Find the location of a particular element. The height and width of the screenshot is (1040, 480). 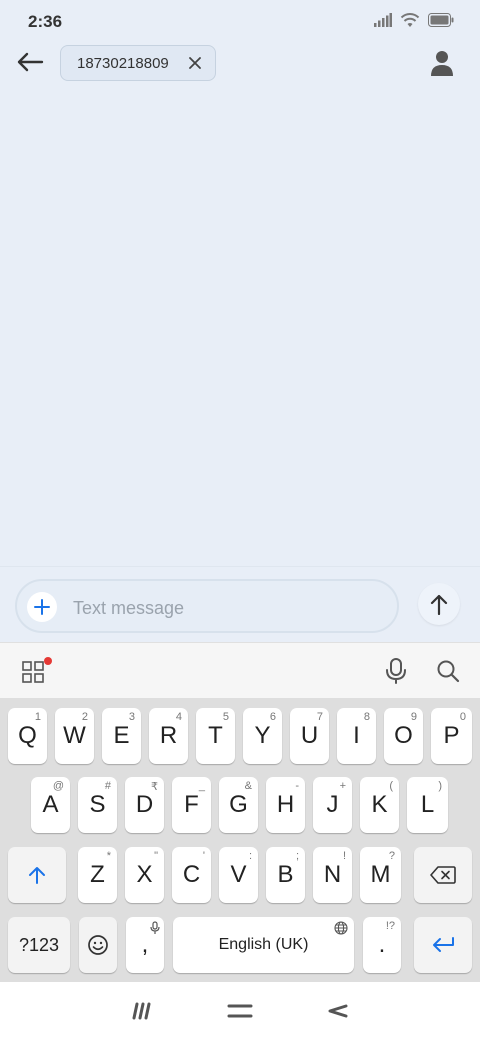

backspace-icon is located at coordinates (443, 875).